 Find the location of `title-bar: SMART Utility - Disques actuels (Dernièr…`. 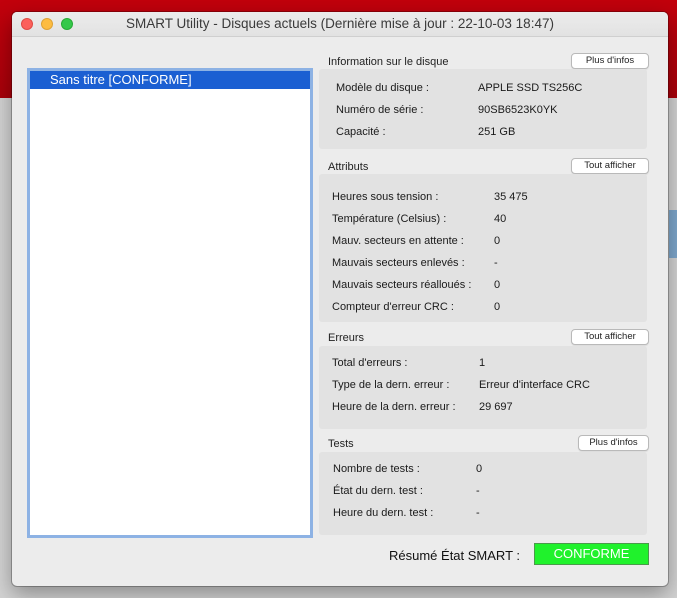

title-bar: SMART Utility - Disques actuels (Dernièr… is located at coordinates (340, 24).